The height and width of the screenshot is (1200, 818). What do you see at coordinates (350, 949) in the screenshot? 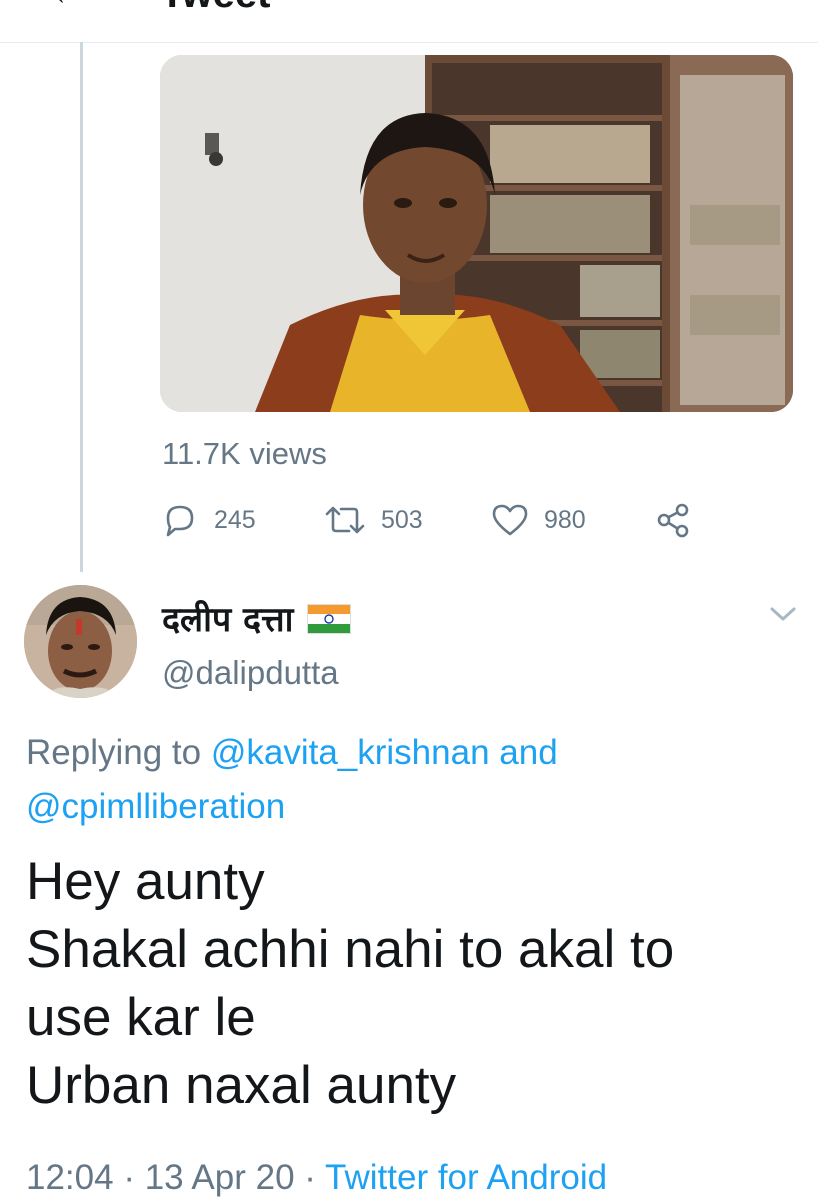
I see `tweet-text-line: Shakal achhi nahi to akal to` at bounding box center [350, 949].